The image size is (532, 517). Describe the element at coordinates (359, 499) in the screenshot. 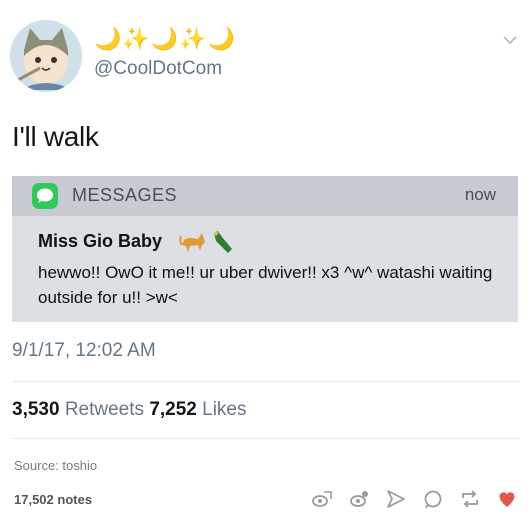

I see `view-icon` at that location.